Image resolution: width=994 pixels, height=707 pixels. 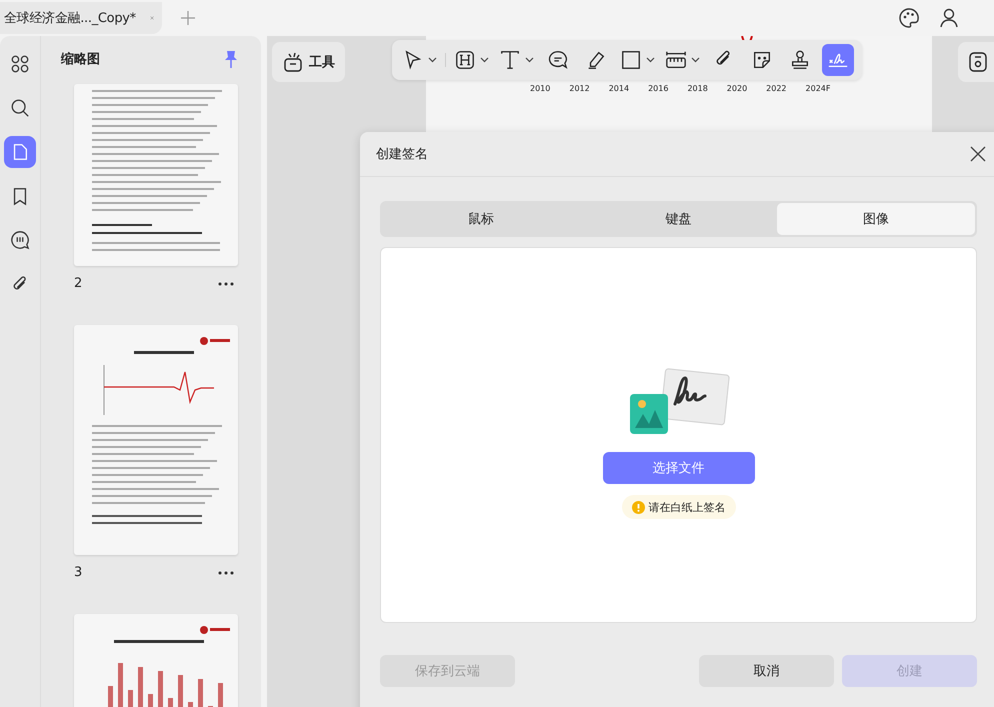 I want to click on user-icon, so click(x=949, y=18).